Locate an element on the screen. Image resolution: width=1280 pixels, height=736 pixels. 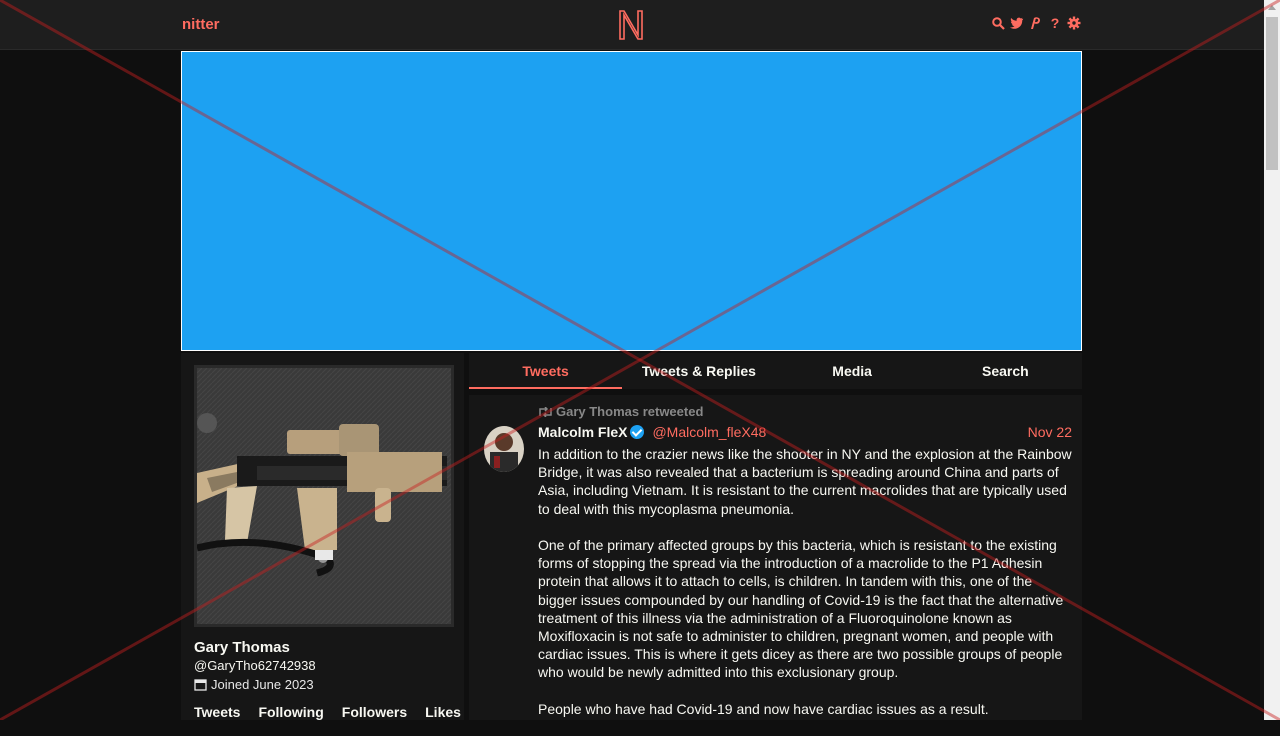
scrollbar-thumb is located at coordinates (1272, 93).